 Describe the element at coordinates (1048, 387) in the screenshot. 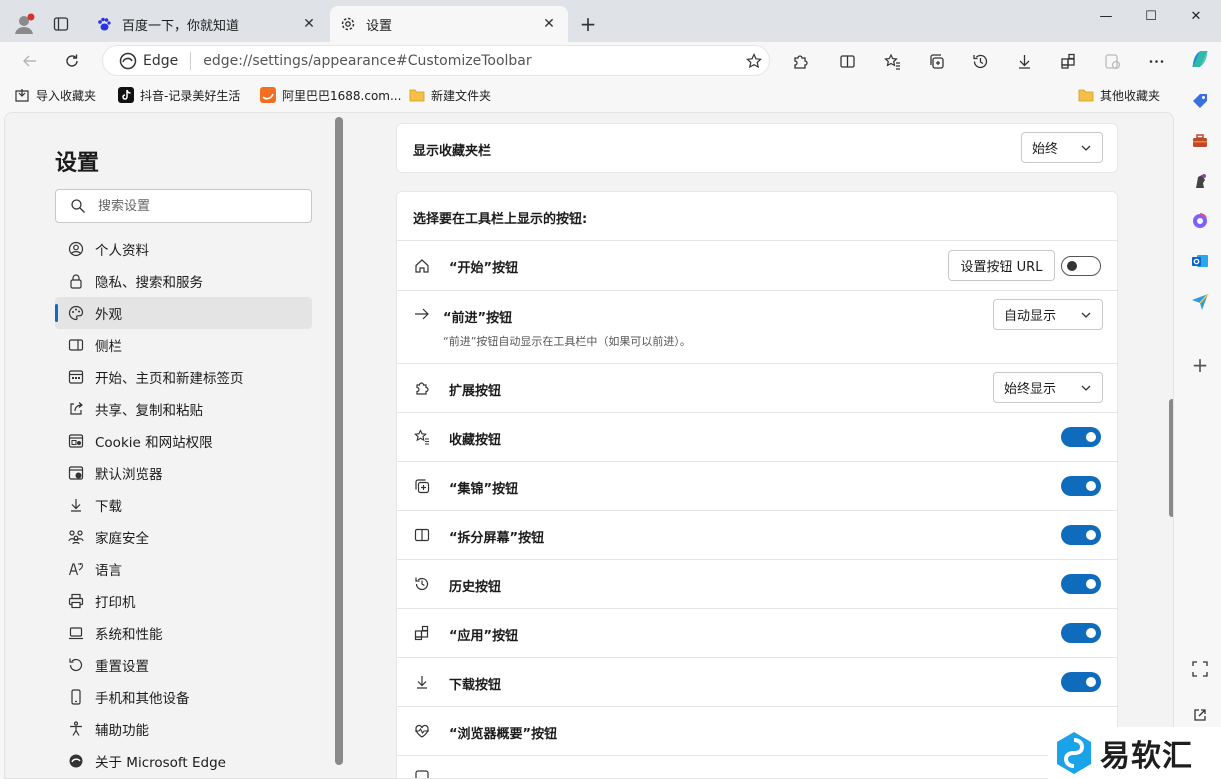

I see `extensions-button-dropdown: 始终显示` at that location.